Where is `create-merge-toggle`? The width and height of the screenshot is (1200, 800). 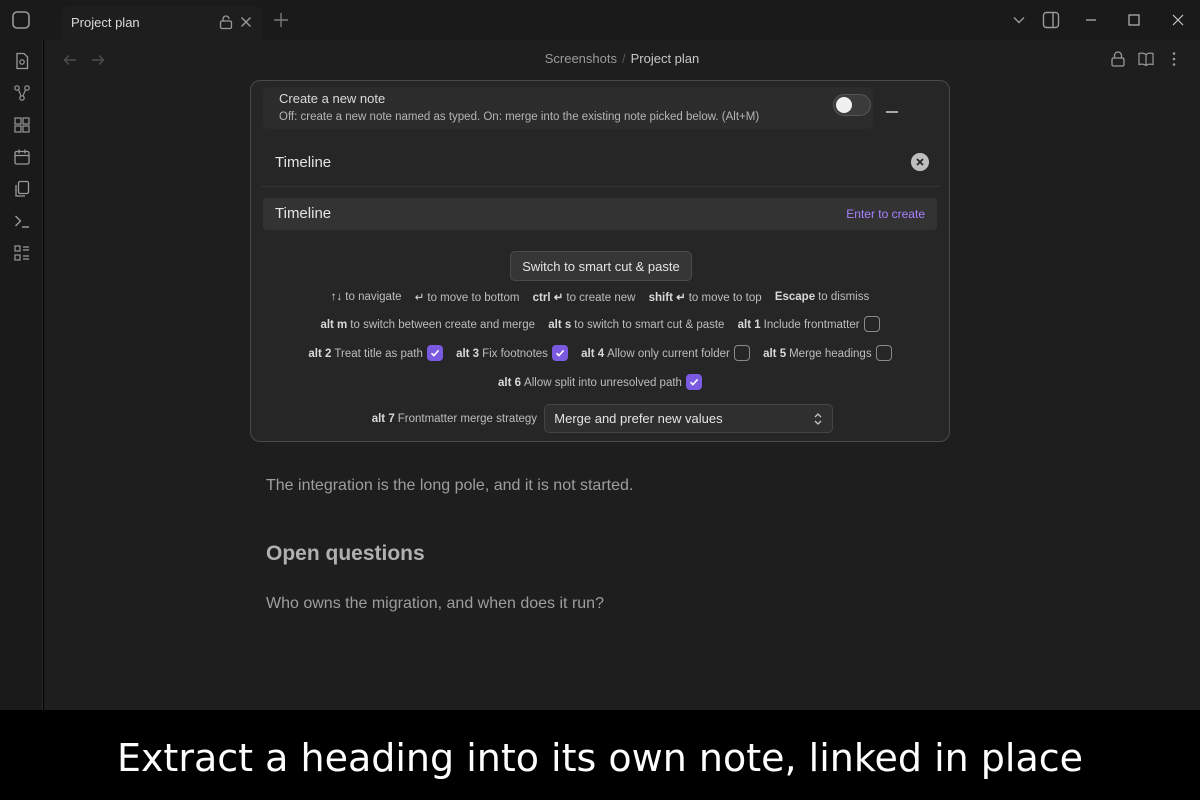 create-merge-toggle is located at coordinates (852, 105).